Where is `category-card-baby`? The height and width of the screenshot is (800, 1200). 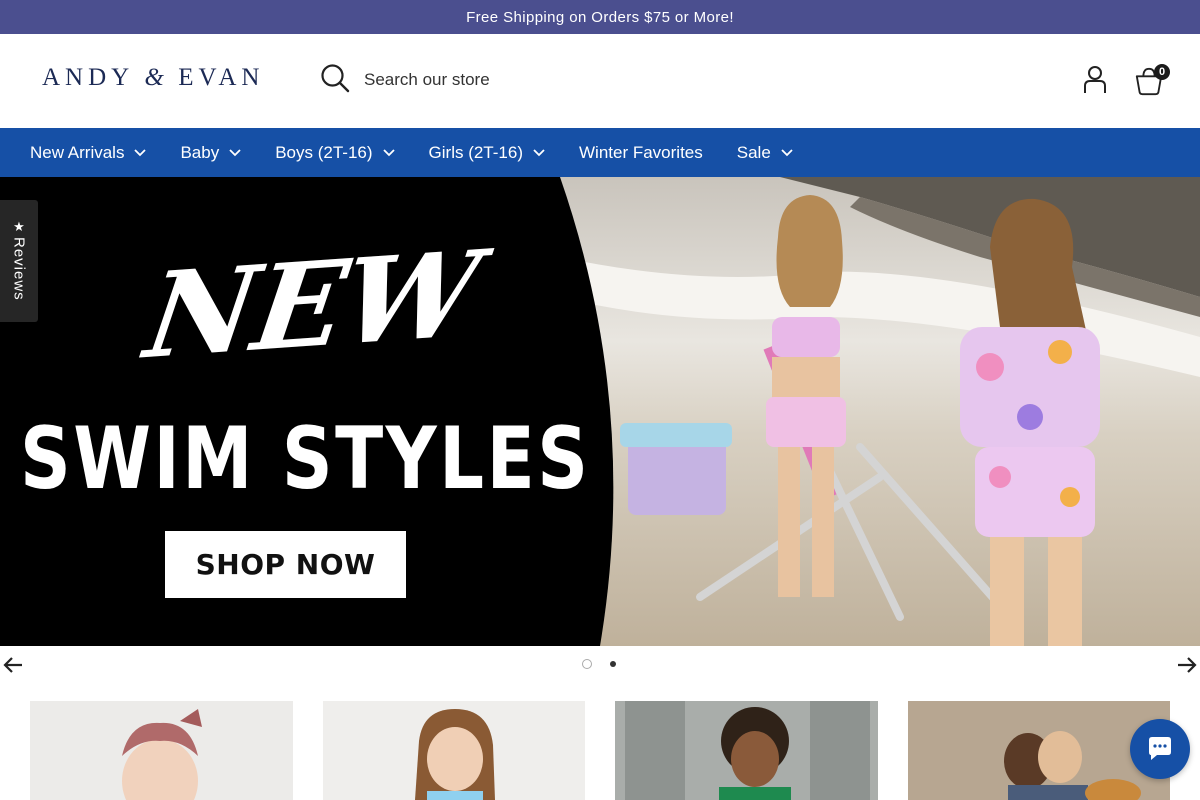 category-card-baby is located at coordinates (161, 750).